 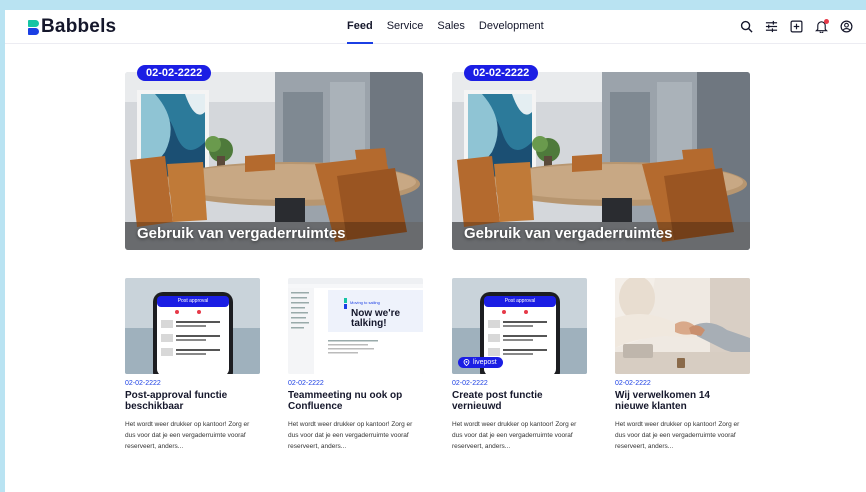 I want to click on livepost-badge: livepost, so click(x=480, y=362).